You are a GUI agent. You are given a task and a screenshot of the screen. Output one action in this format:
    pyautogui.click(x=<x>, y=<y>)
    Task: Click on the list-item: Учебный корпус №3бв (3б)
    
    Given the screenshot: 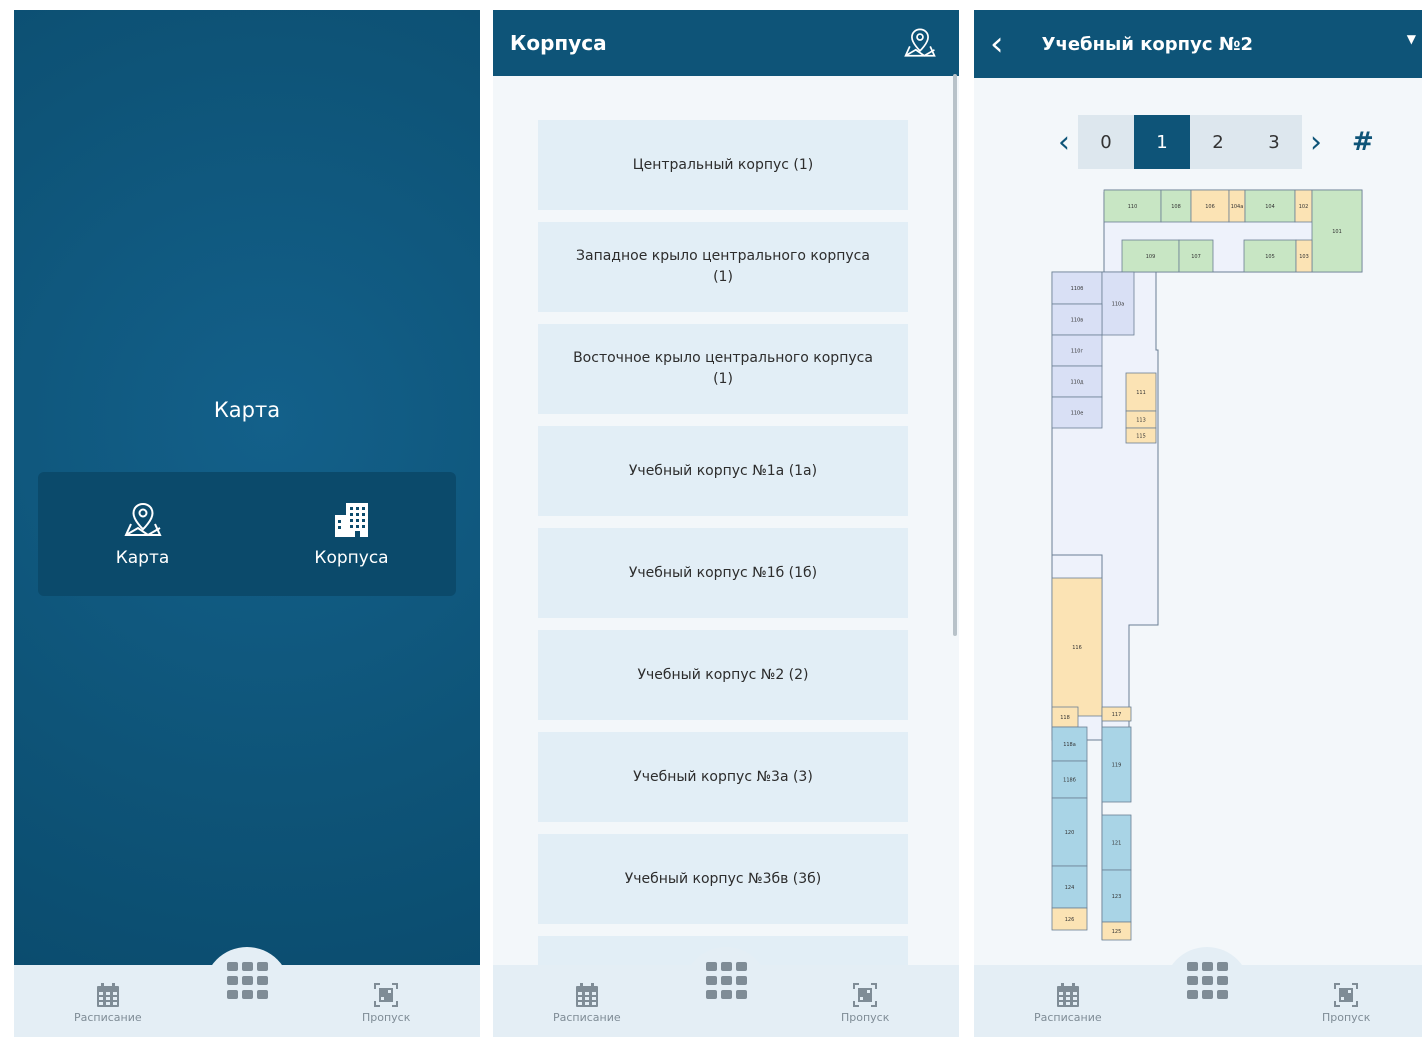 What is the action you would take?
    pyautogui.click(x=723, y=879)
    